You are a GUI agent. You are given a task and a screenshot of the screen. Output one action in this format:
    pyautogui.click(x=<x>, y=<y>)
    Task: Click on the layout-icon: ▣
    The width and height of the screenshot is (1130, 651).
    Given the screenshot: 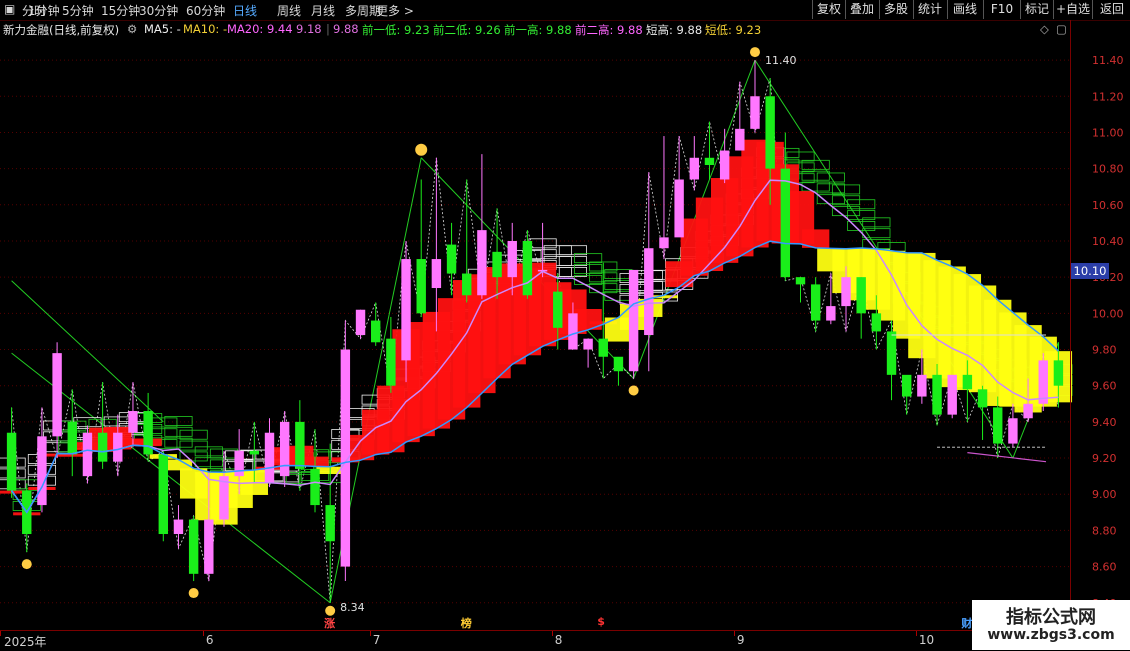 What is the action you would take?
    pyautogui.click(x=9, y=9)
    